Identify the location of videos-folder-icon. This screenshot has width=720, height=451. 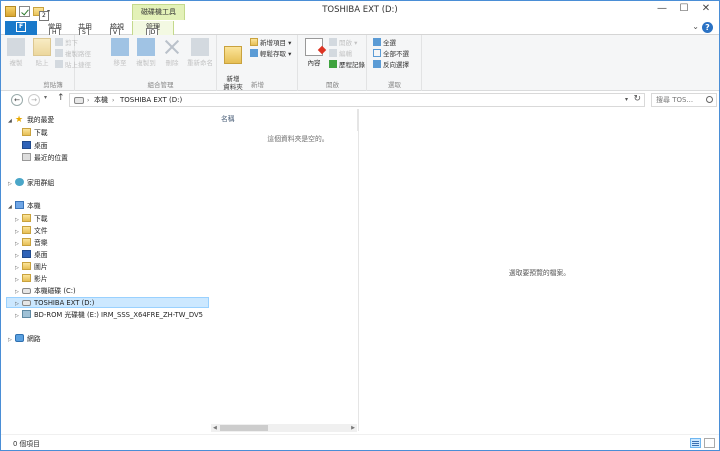
(26, 278).